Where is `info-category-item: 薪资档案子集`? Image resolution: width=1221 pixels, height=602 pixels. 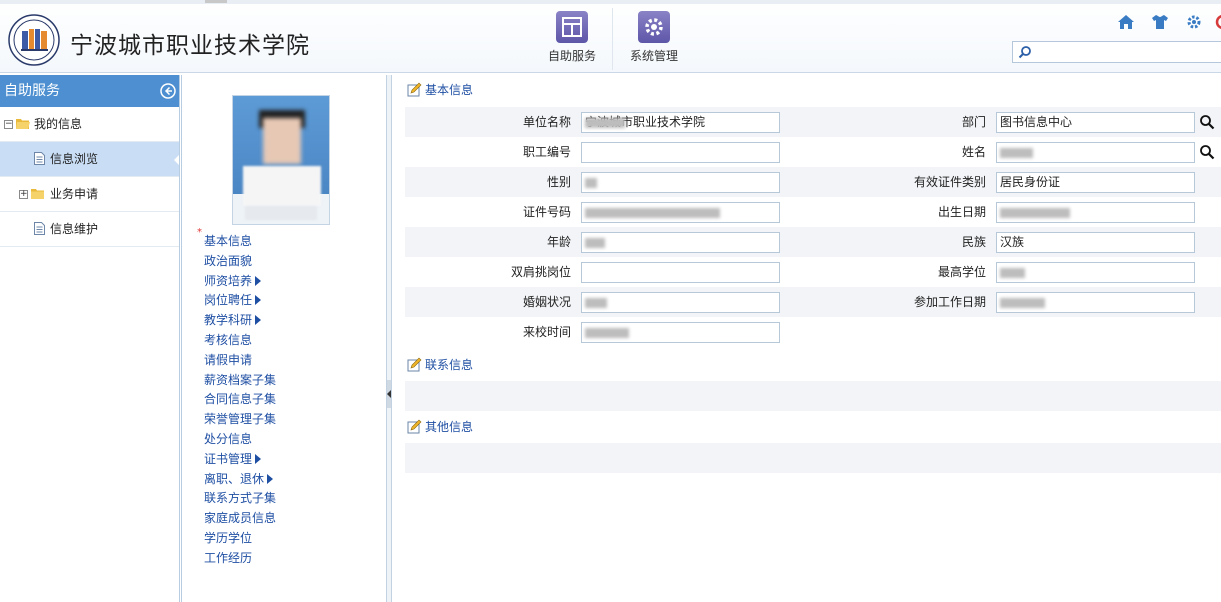
info-category-item: 薪资档案子集 is located at coordinates (240, 380).